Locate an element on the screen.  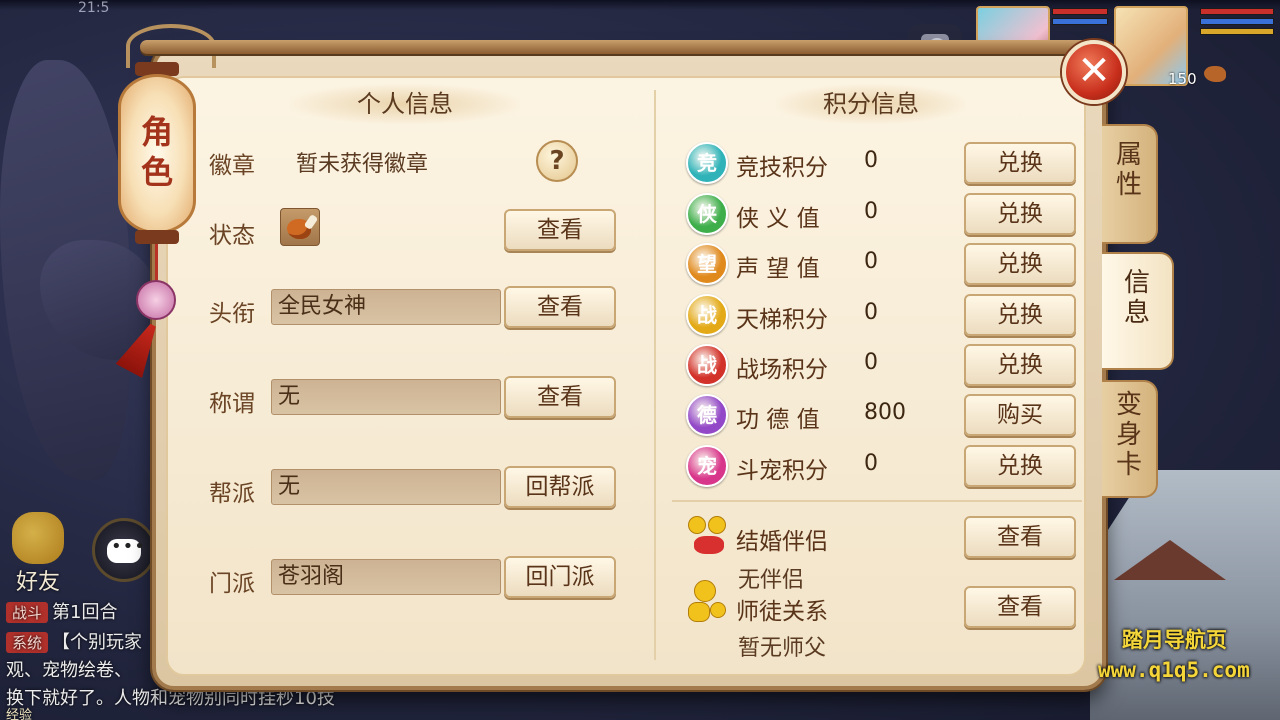
score-name: 天梯积分 is located at coordinates (782, 320).